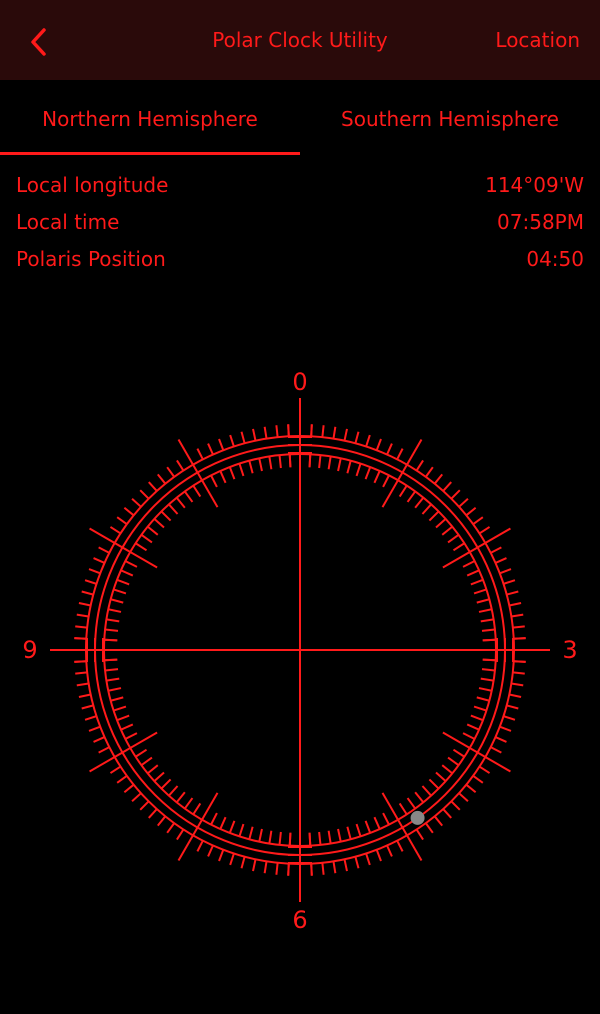 The image size is (600, 1014). I want to click on dial-label-9: 9, so click(30, 650).